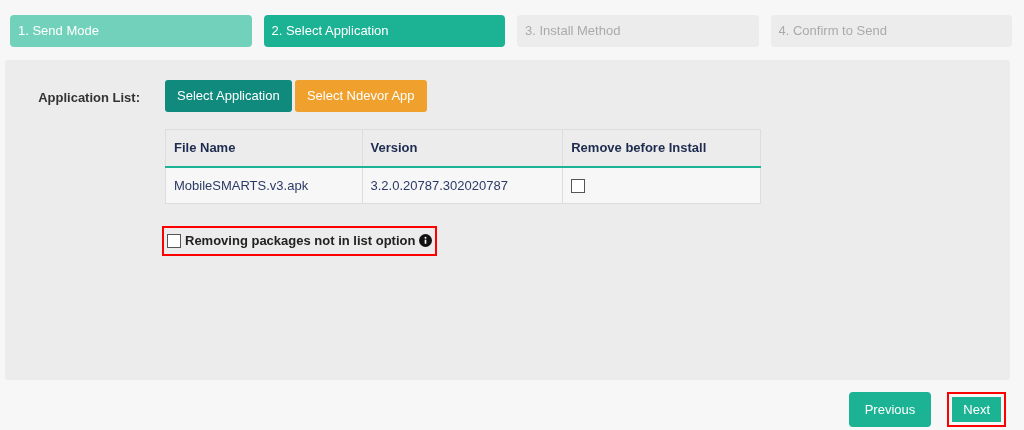 The width and height of the screenshot is (1024, 430). What do you see at coordinates (131, 31) in the screenshot?
I see `step-tab: 1. Send Mode` at bounding box center [131, 31].